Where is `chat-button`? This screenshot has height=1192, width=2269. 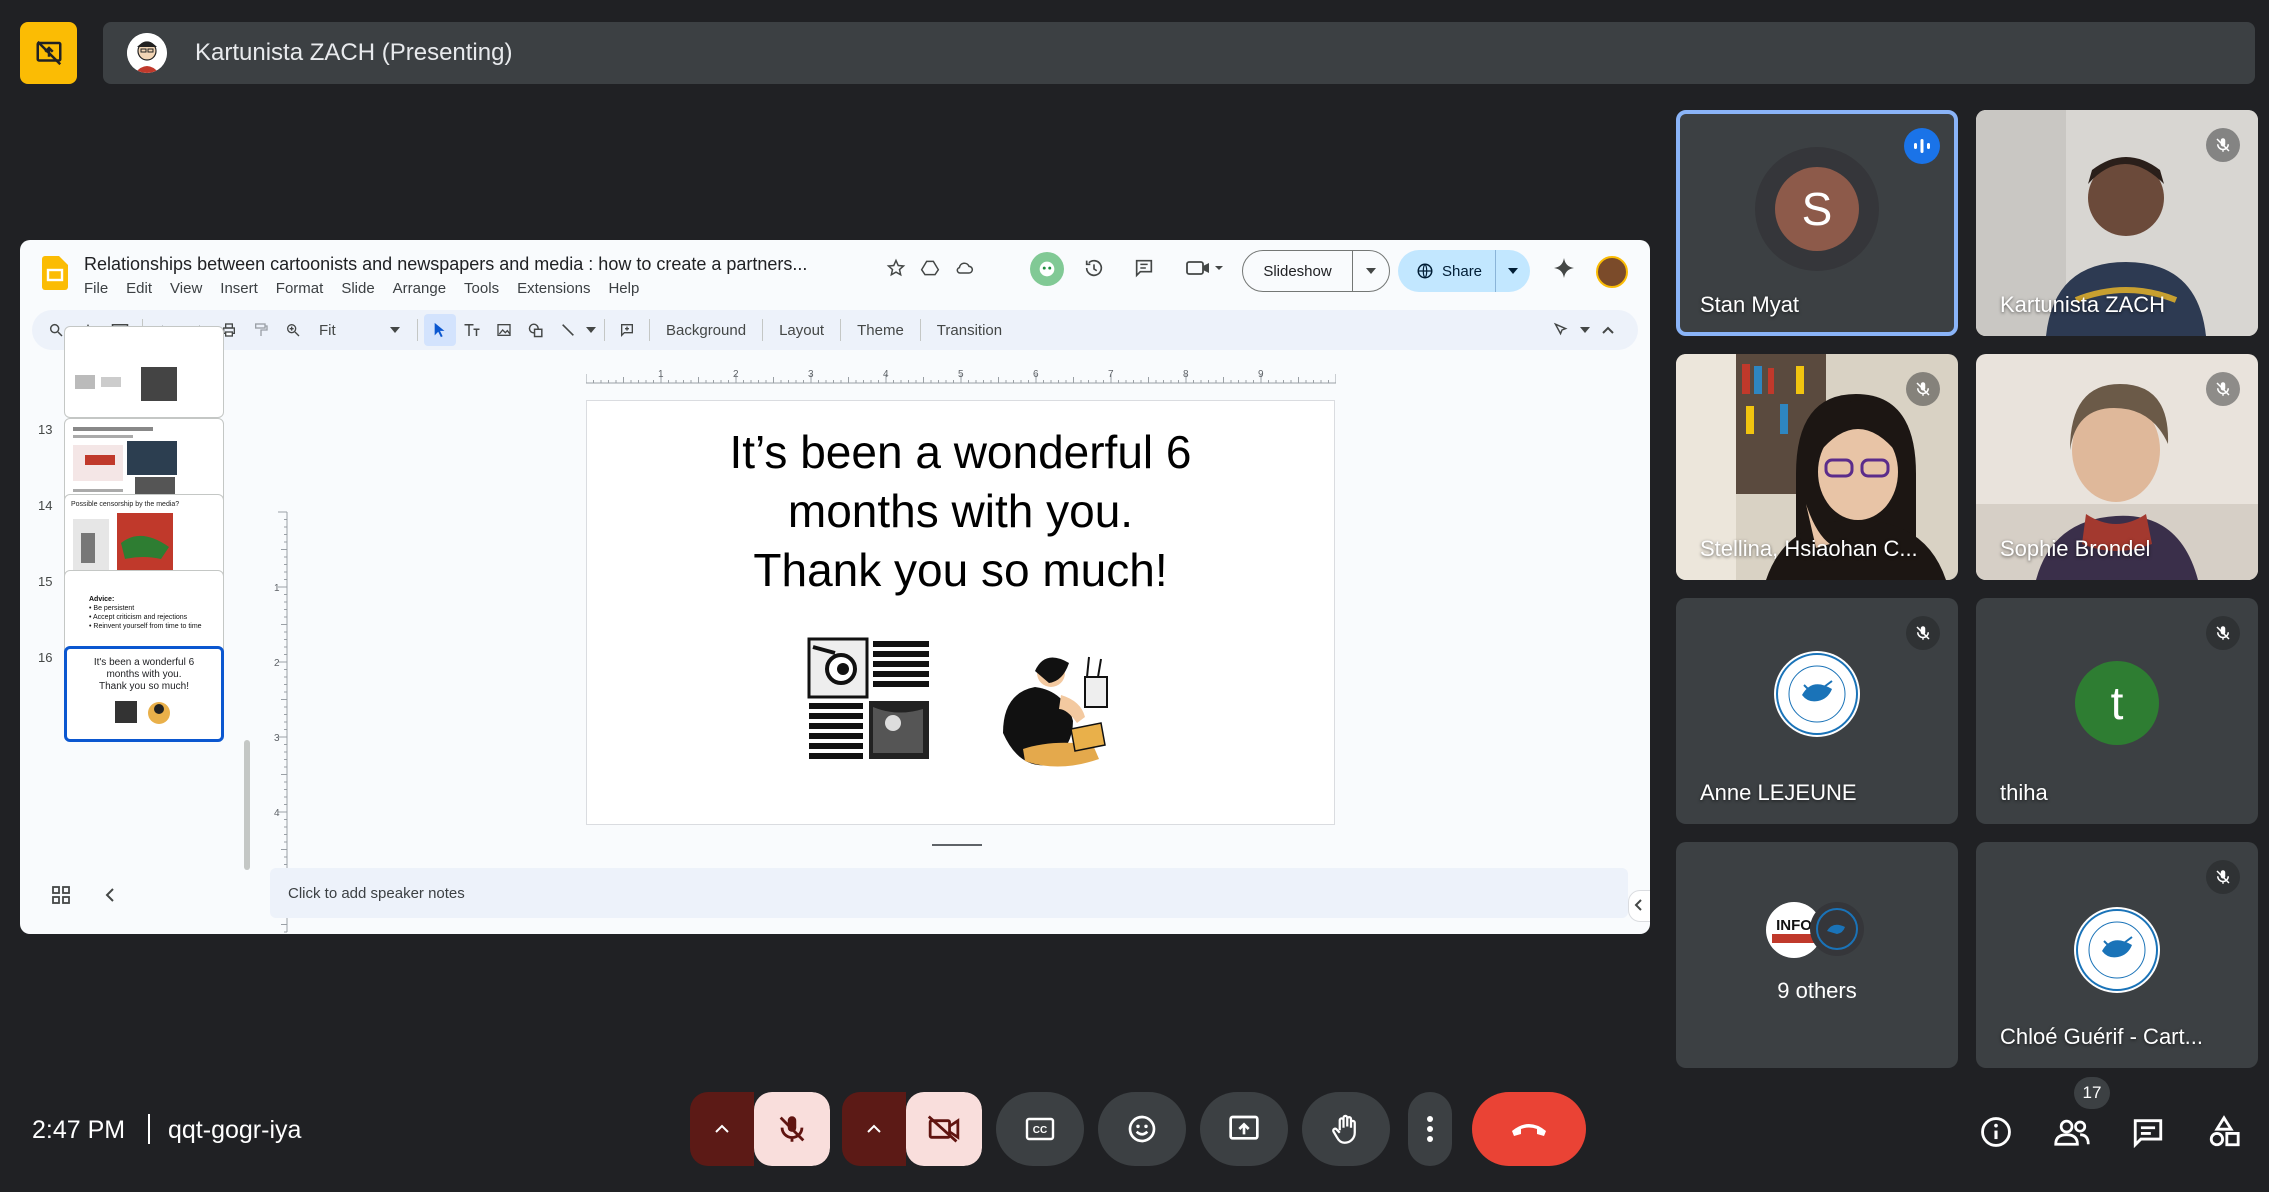 chat-button is located at coordinates (2148, 1132).